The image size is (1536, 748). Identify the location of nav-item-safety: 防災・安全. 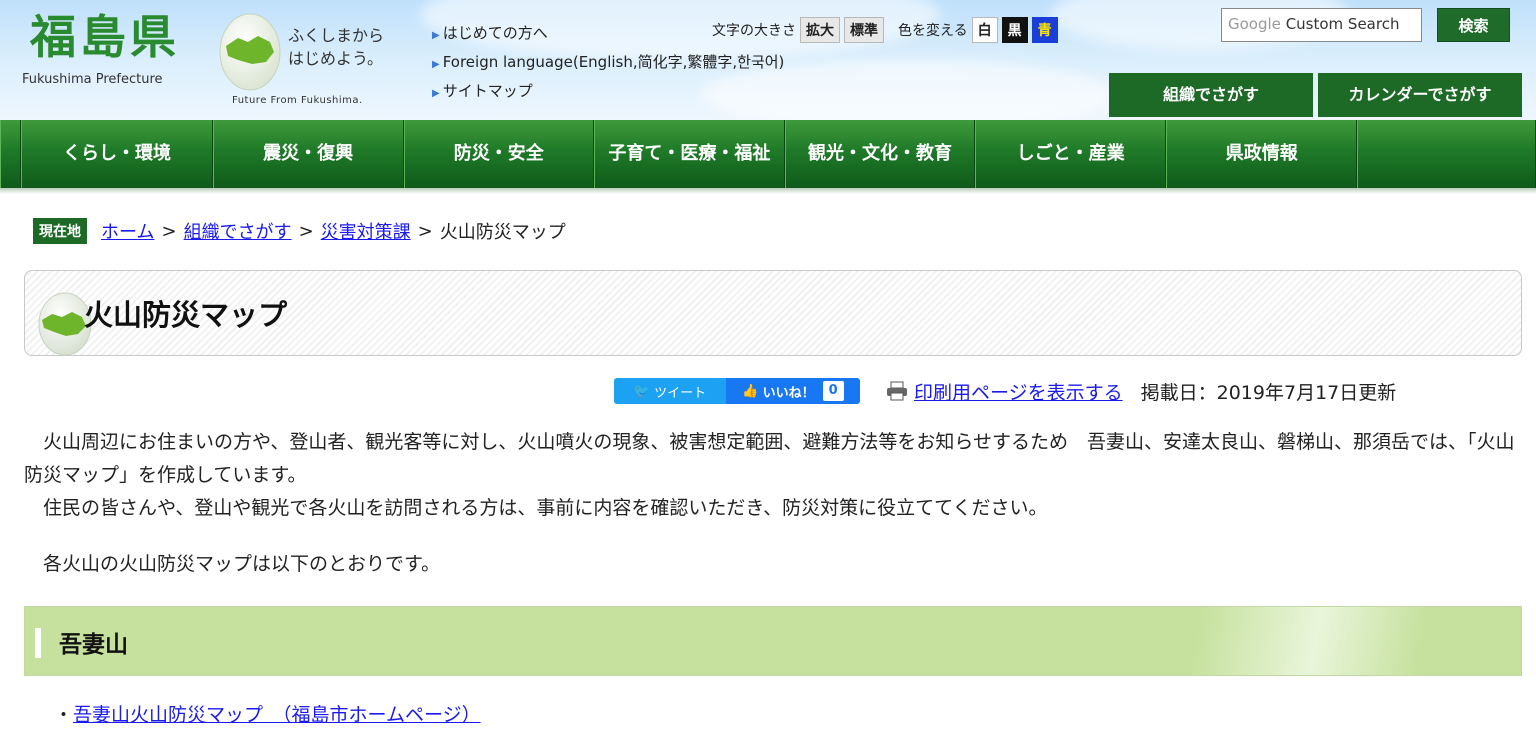
(498, 154).